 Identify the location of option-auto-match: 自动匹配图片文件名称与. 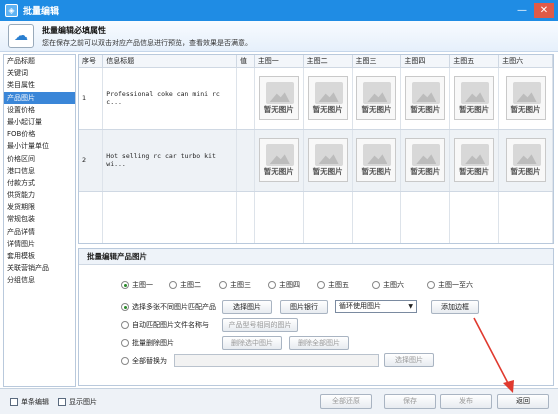
(165, 325).